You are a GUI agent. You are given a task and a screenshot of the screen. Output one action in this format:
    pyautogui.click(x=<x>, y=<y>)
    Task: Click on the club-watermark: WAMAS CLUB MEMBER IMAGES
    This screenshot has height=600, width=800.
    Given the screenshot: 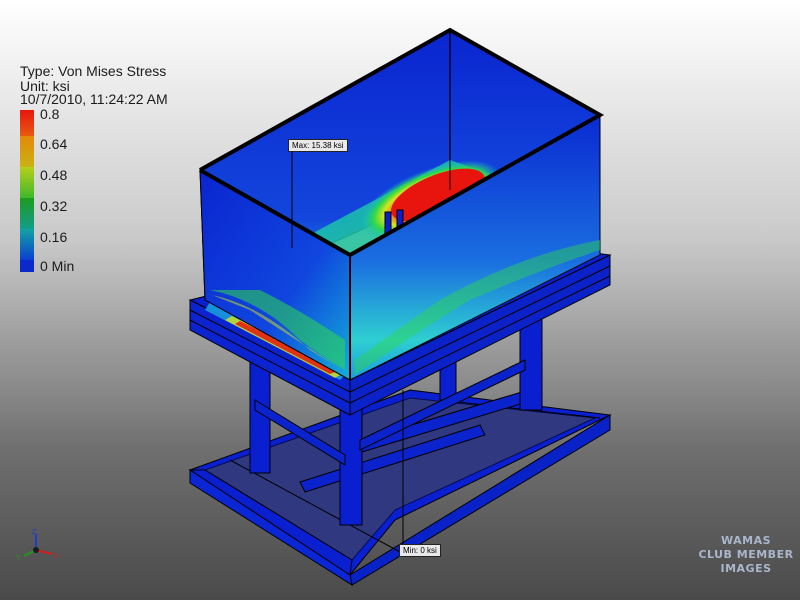 What is the action you would take?
    pyautogui.click(x=746, y=555)
    